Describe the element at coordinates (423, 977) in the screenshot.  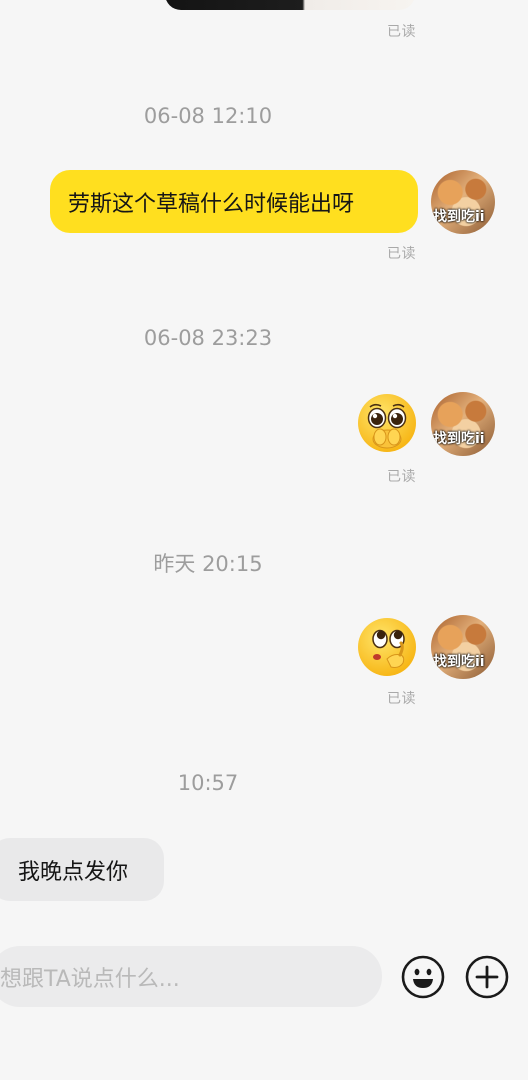
I see `smile-icon` at that location.